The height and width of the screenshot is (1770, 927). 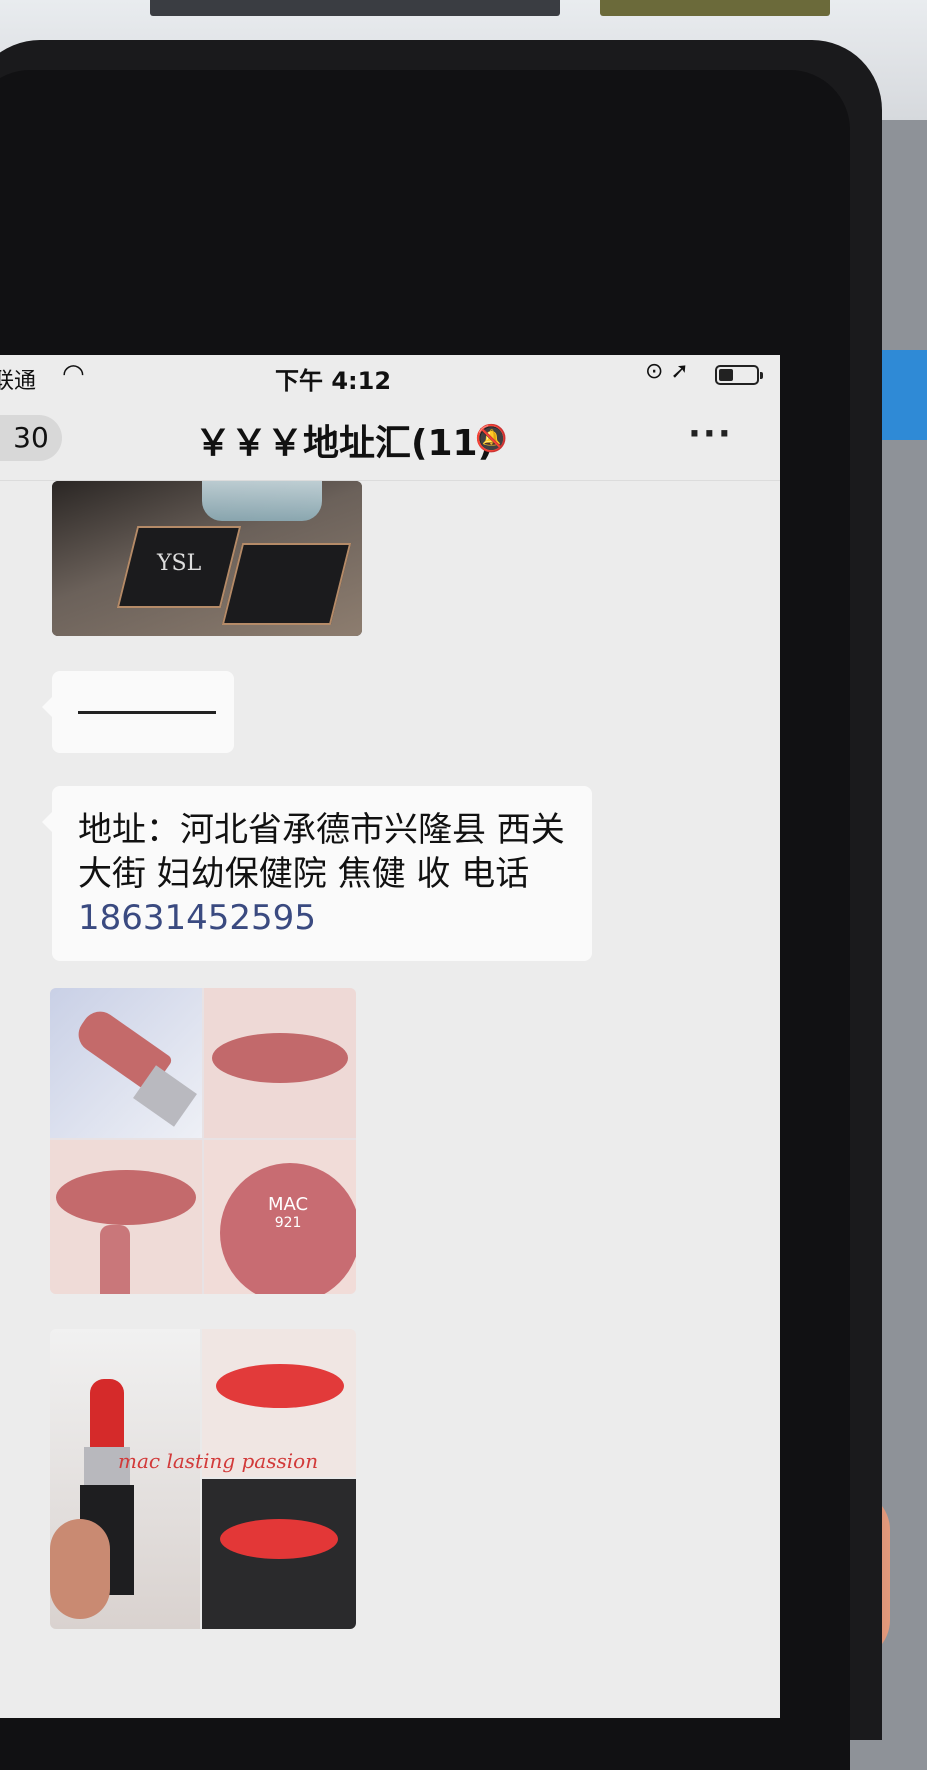 What do you see at coordinates (345, 443) in the screenshot?
I see `chat-title: ￥￥￥地址汇(11)` at bounding box center [345, 443].